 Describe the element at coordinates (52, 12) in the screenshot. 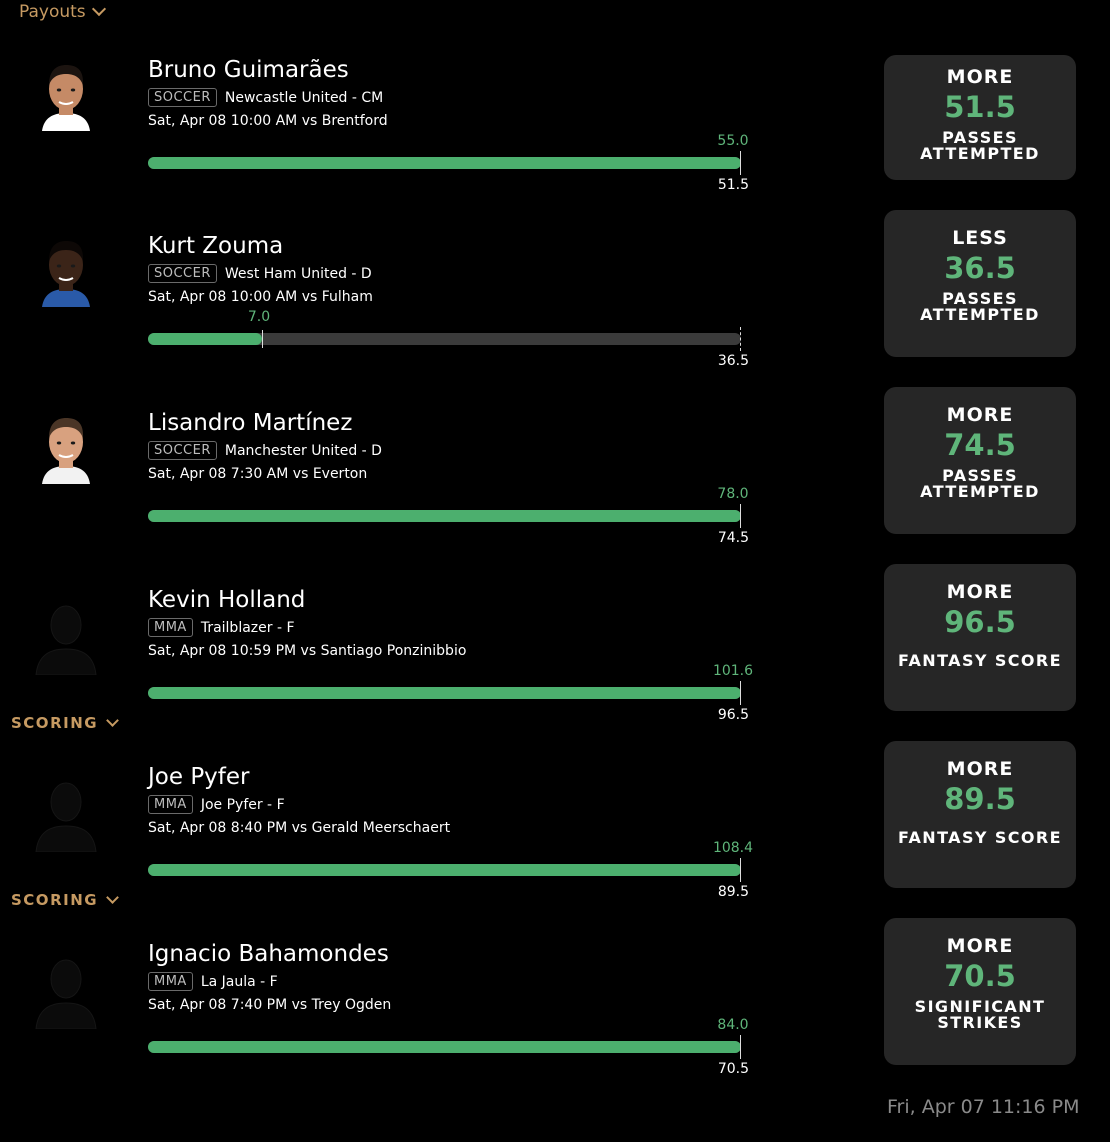

I see `payouts-label: Payouts` at that location.